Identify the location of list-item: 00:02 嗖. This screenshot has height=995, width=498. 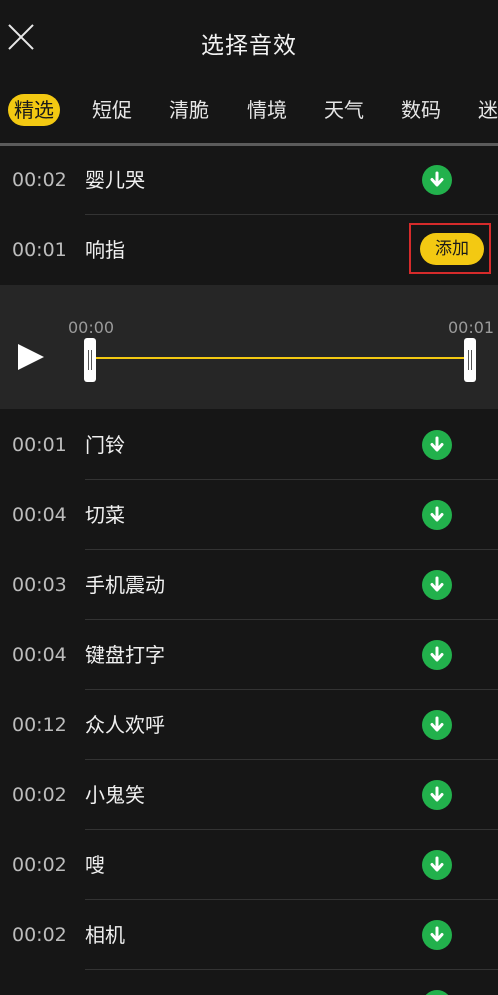
(249, 865).